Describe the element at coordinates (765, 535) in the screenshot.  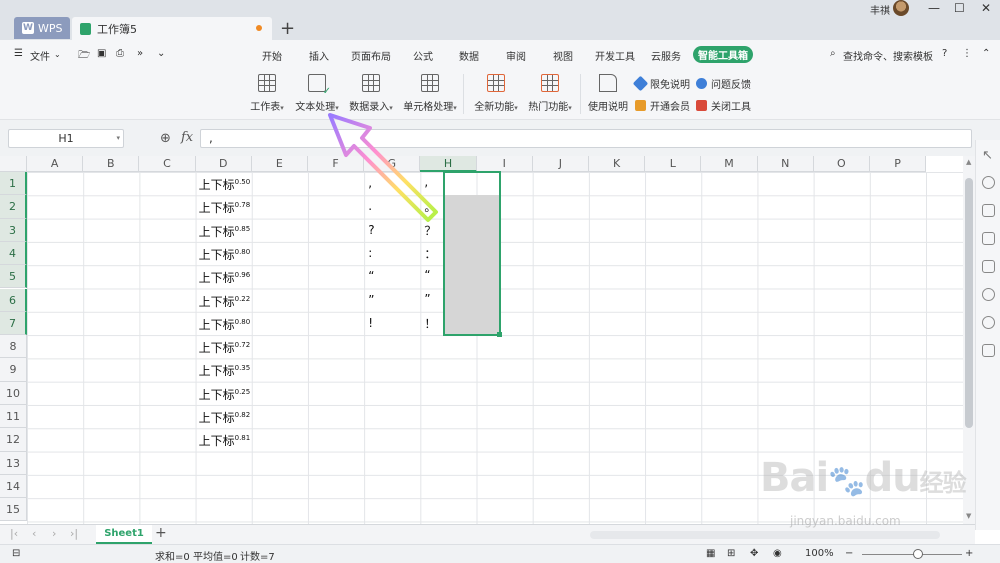
I see `horizontal-scrollbar` at that location.